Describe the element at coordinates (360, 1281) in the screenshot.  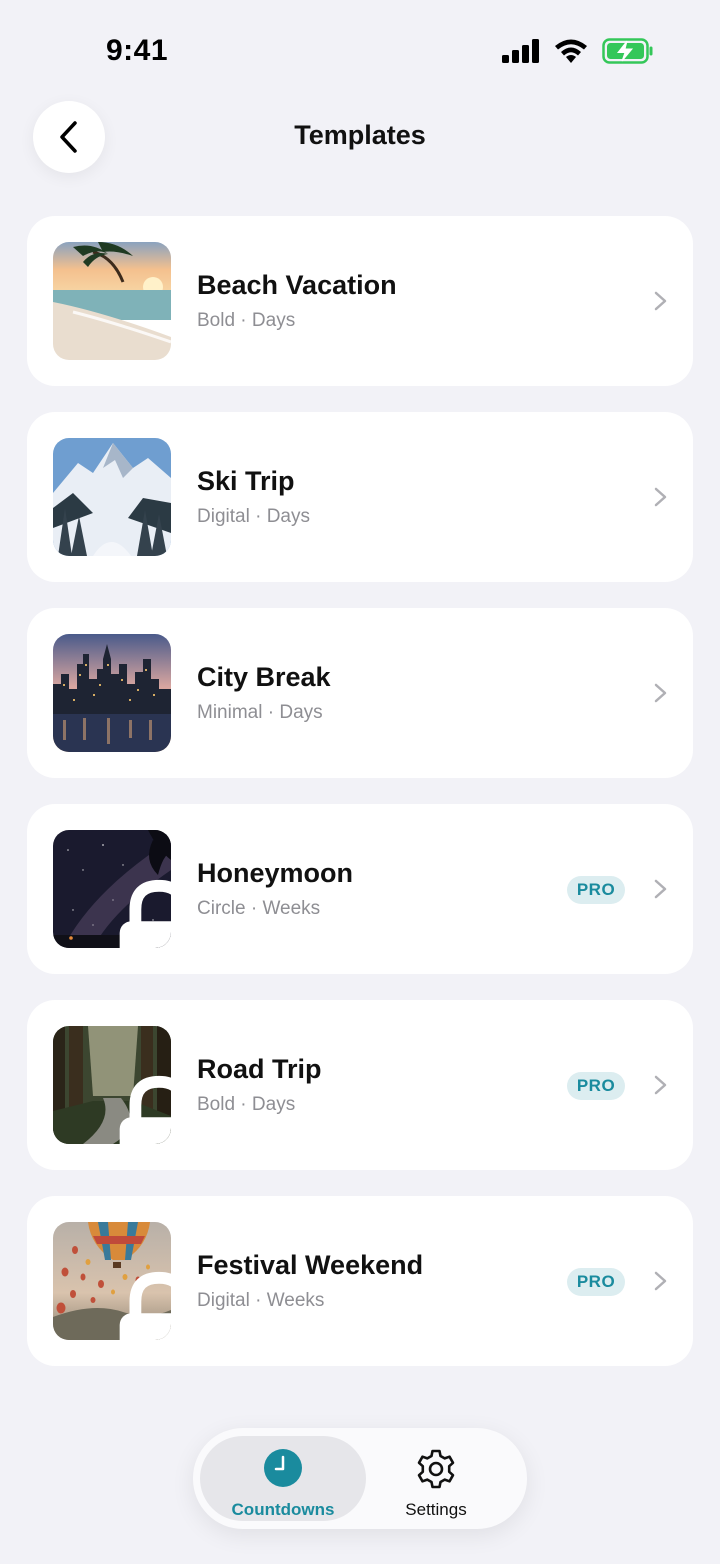
I see `template-card: Festival Weekend Digital · Weeks PRO` at that location.